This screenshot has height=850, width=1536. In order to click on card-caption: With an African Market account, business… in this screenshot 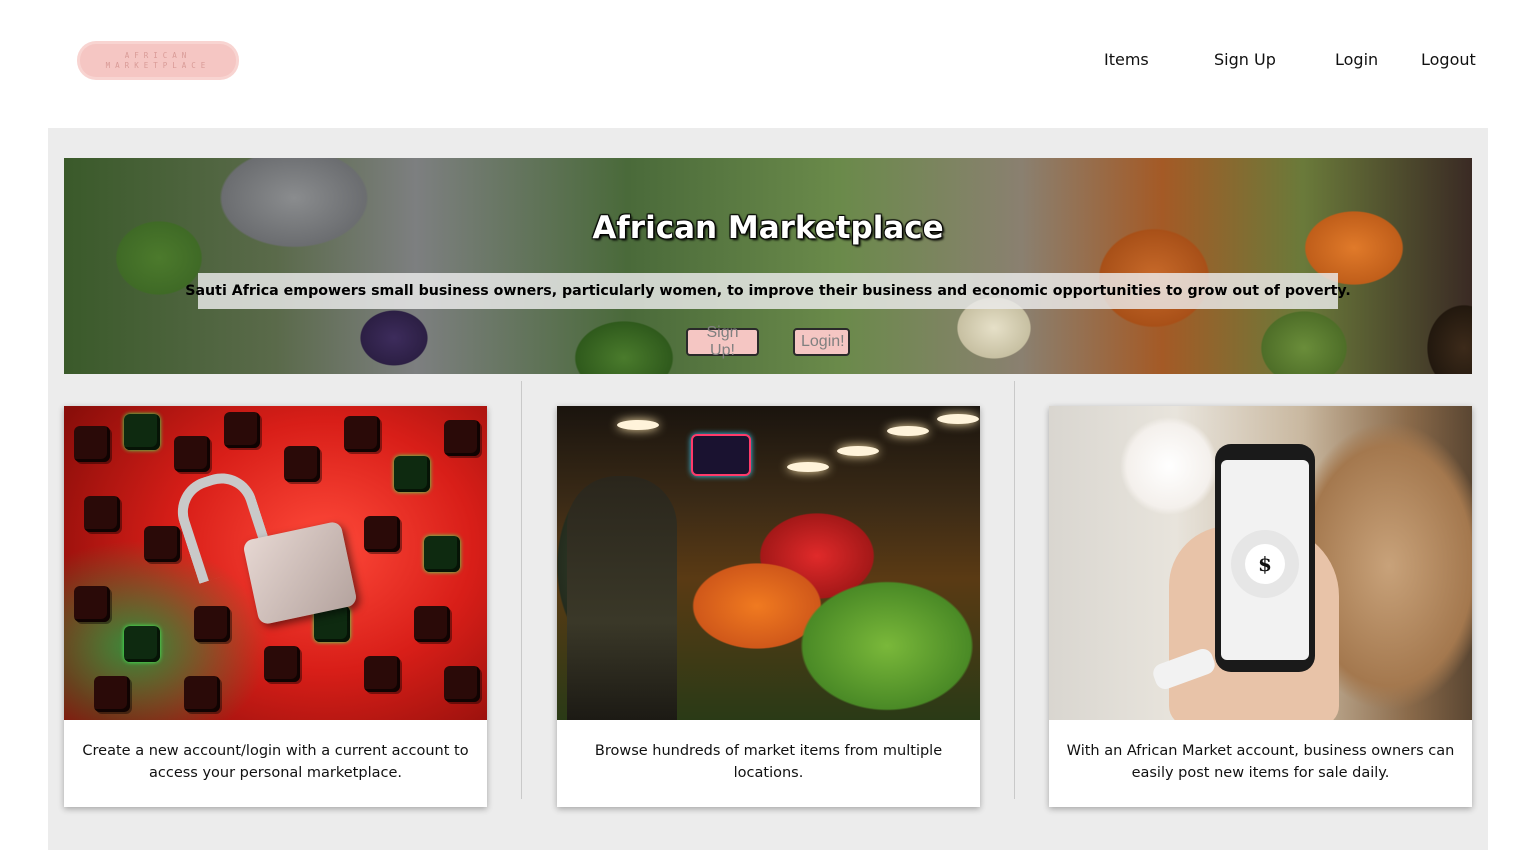, I will do `click(1260, 762)`.